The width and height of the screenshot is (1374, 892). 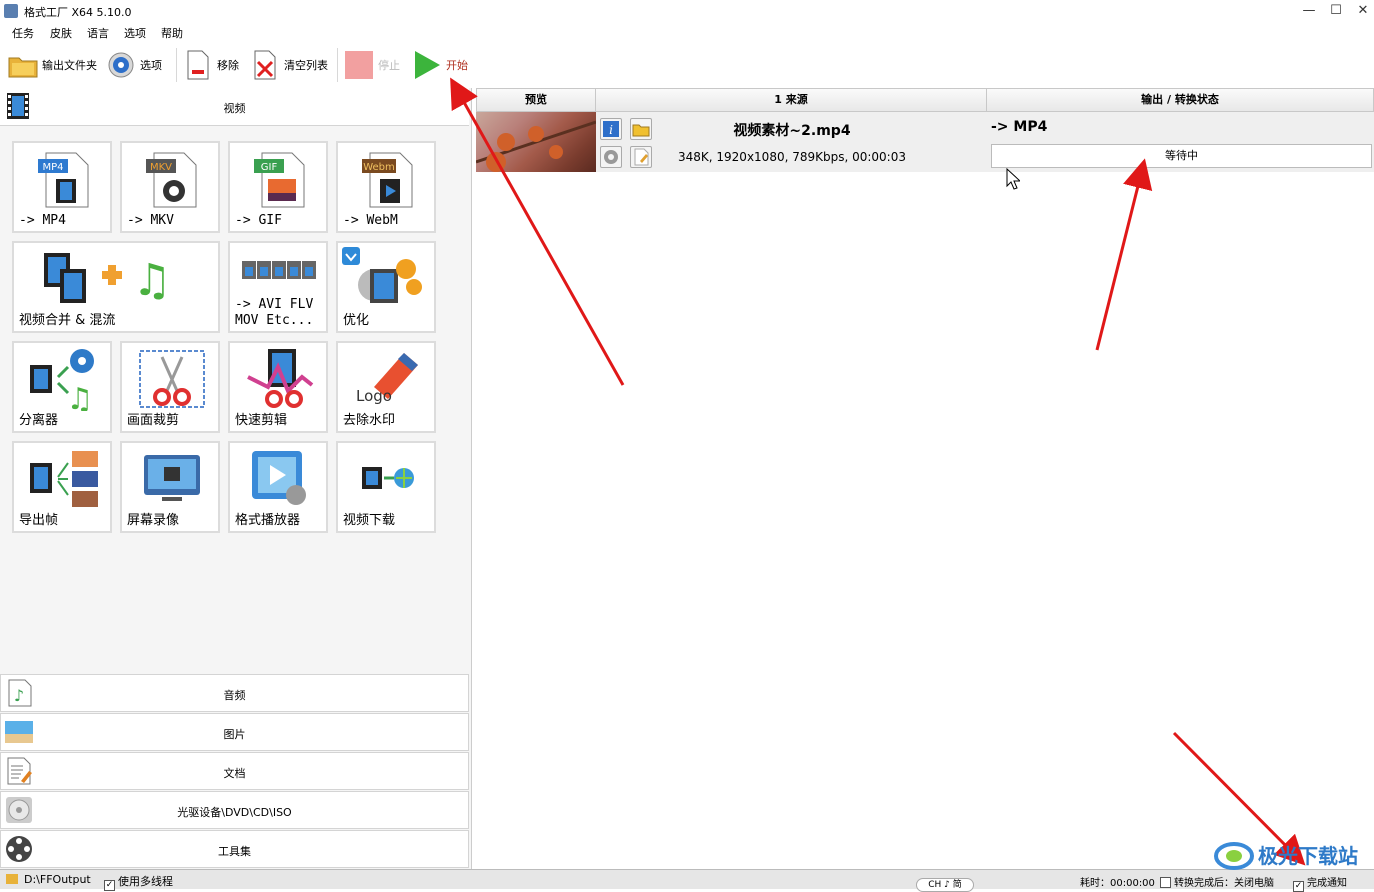 I want to click on file-info: 348K, 1920x1080, 789Kbps, 00:00:03, so click(x=792, y=157).